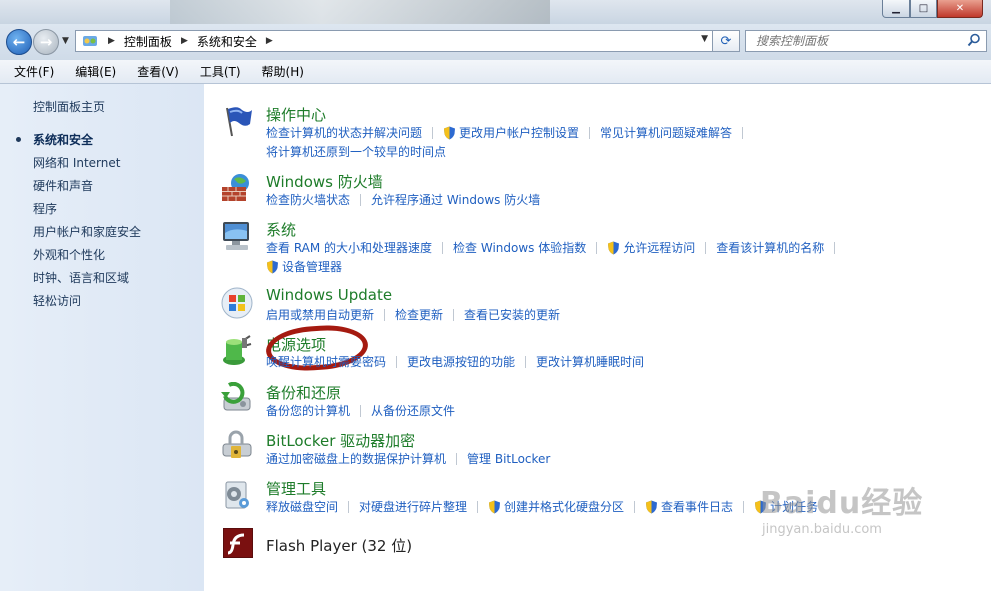 Image resolution: width=991 pixels, height=591 pixels. Describe the element at coordinates (217, 71) in the screenshot. I see `menu-tools: 工具(T)` at that location.